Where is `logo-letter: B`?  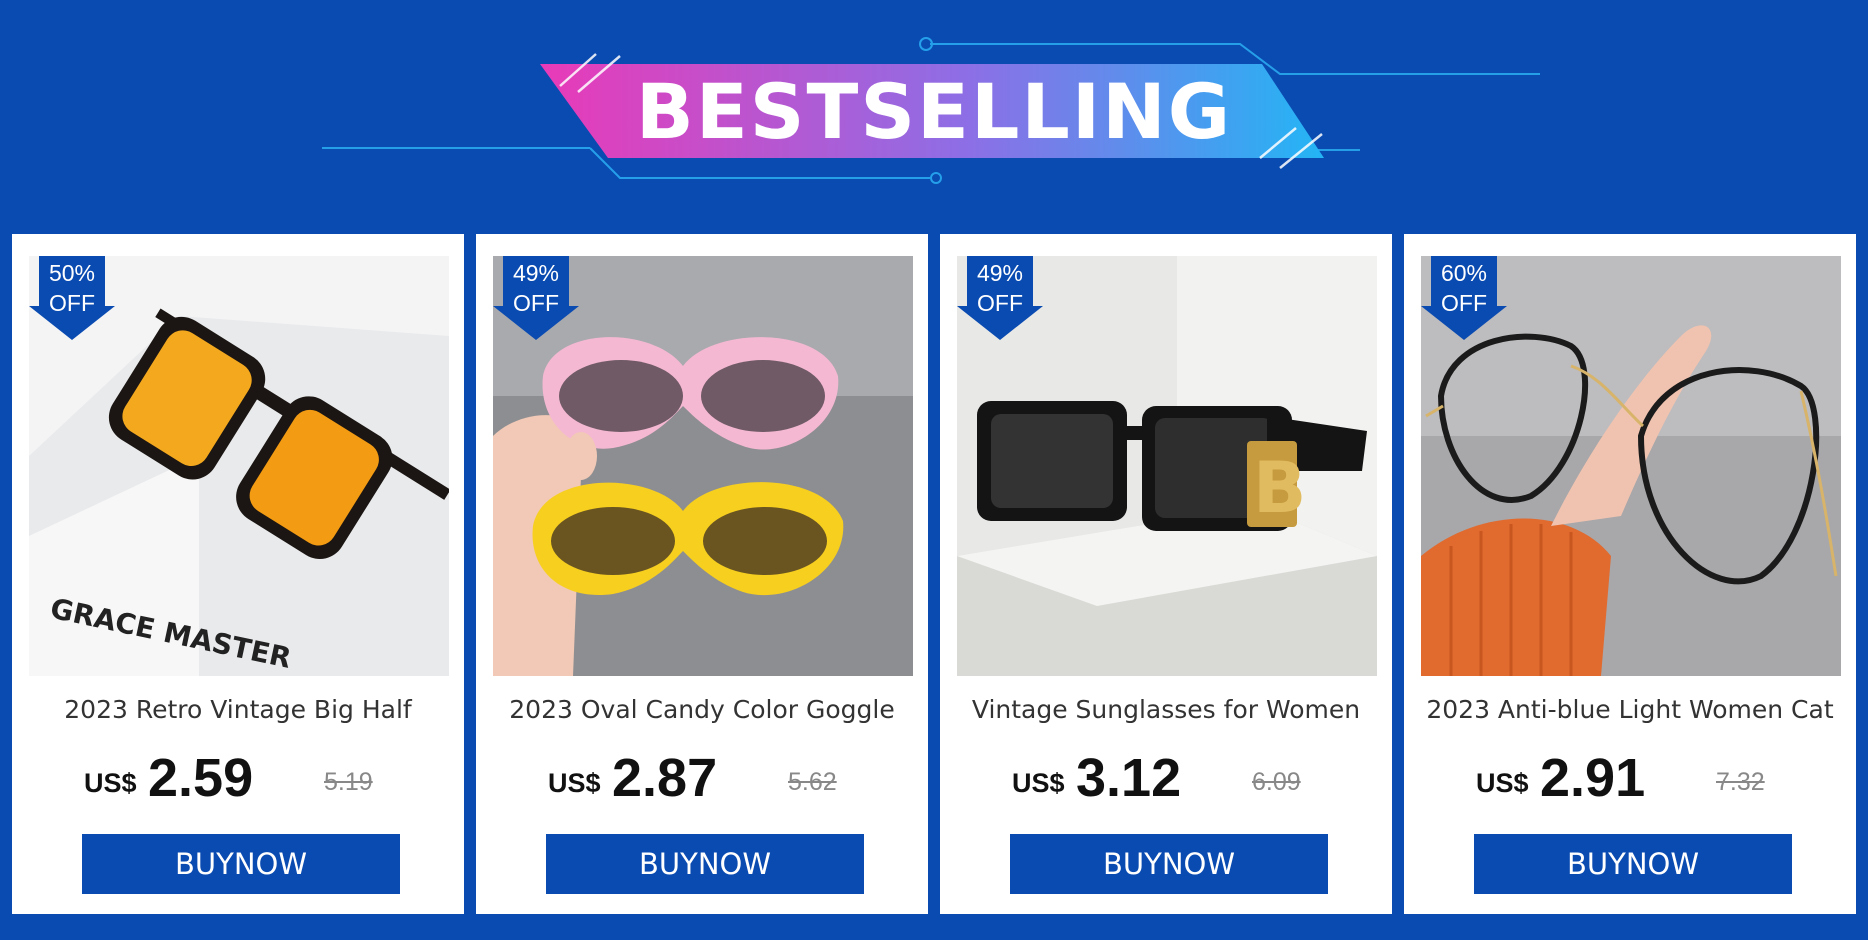
logo-letter: B is located at coordinates (1279, 488).